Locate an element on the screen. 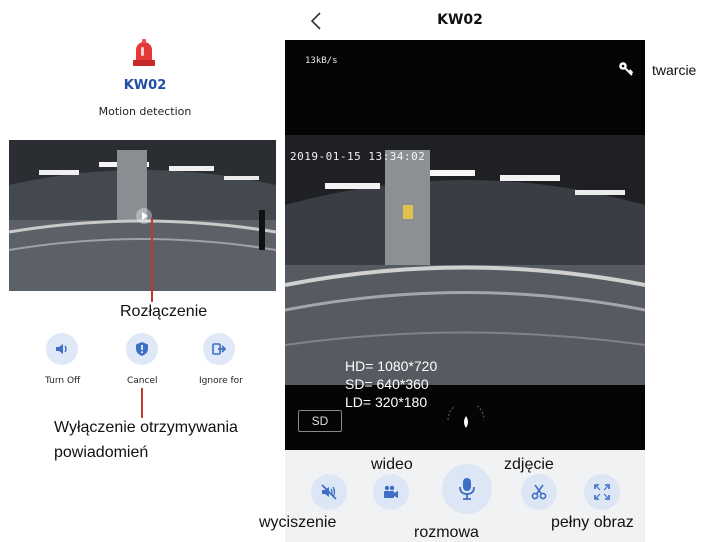 The image size is (713, 542). ptz-dial-icon is located at coordinates (466, 420).